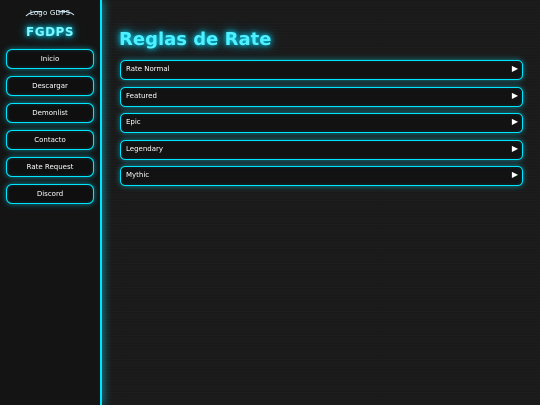 The width and height of the screenshot is (540, 405). I want to click on logo-alt-text: Logo GDPS, so click(50, 13).